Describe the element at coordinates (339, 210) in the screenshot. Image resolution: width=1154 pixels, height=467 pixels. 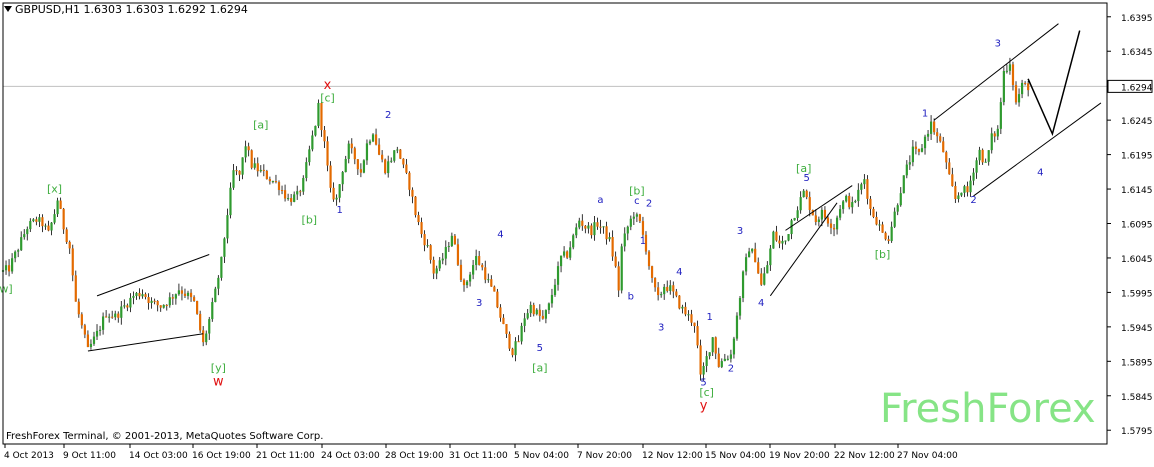
I see `wave-label: 1` at that location.